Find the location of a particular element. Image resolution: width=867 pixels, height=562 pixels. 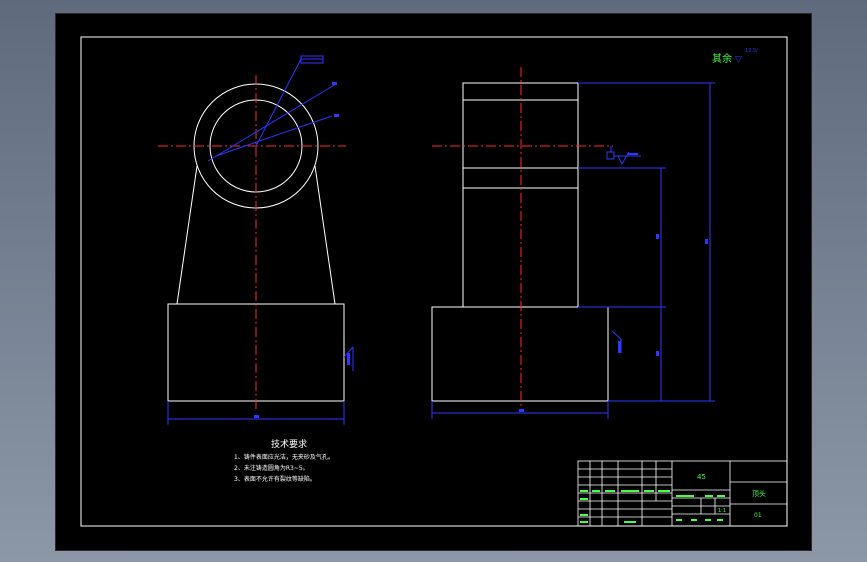

tech-req-line: 2、未注铸造圆角为R3~5。 is located at coordinates (271, 468).